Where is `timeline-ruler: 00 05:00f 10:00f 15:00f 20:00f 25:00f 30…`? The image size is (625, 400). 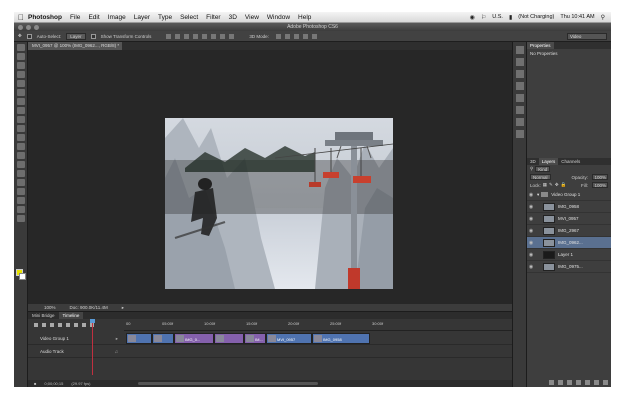
timeline-ruler: 00 05:00f 10:00f 15:00f 20:00f 25:00f 30… is located at coordinates (318, 325).